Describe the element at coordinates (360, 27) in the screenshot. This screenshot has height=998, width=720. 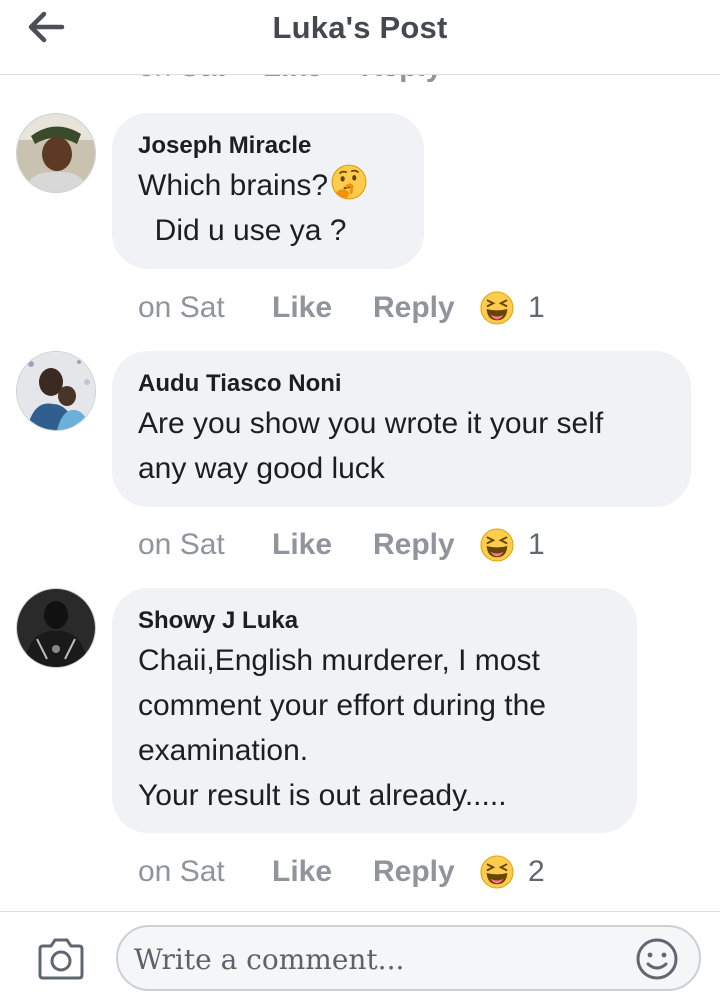
I see `page-title: Luka's Post` at that location.